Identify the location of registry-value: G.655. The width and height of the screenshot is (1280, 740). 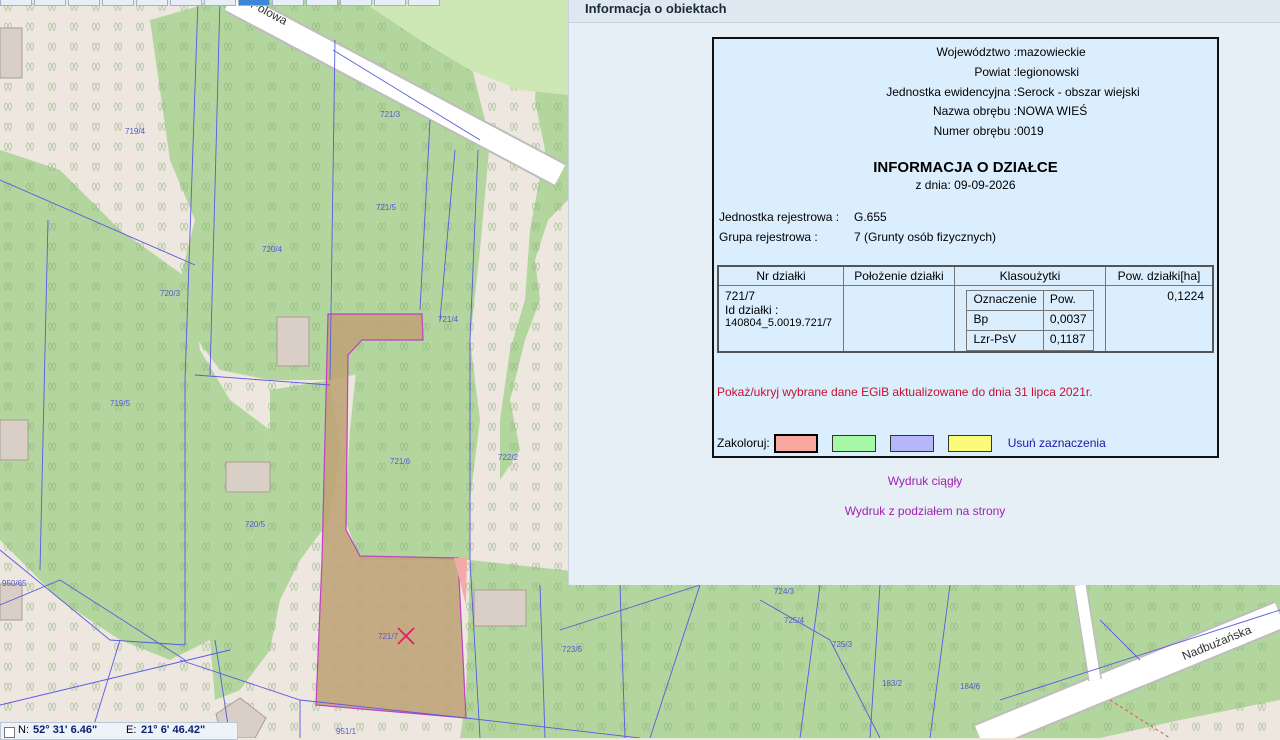
(870, 217).